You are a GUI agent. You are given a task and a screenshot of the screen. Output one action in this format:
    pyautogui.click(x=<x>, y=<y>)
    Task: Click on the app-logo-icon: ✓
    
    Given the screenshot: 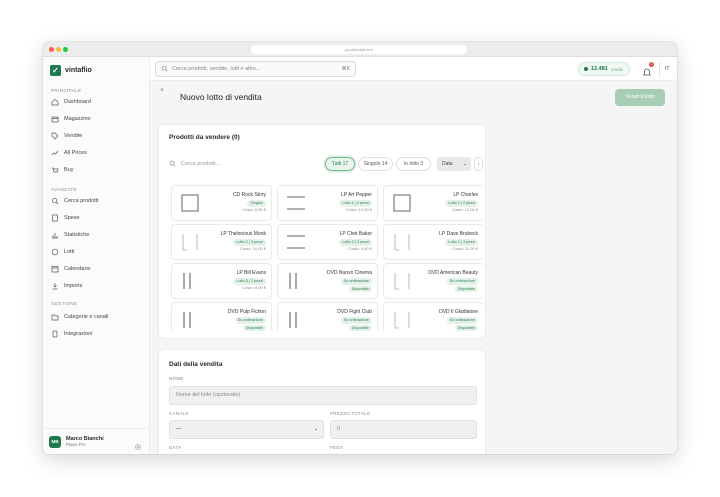 What is the action you would take?
    pyautogui.click(x=55, y=70)
    